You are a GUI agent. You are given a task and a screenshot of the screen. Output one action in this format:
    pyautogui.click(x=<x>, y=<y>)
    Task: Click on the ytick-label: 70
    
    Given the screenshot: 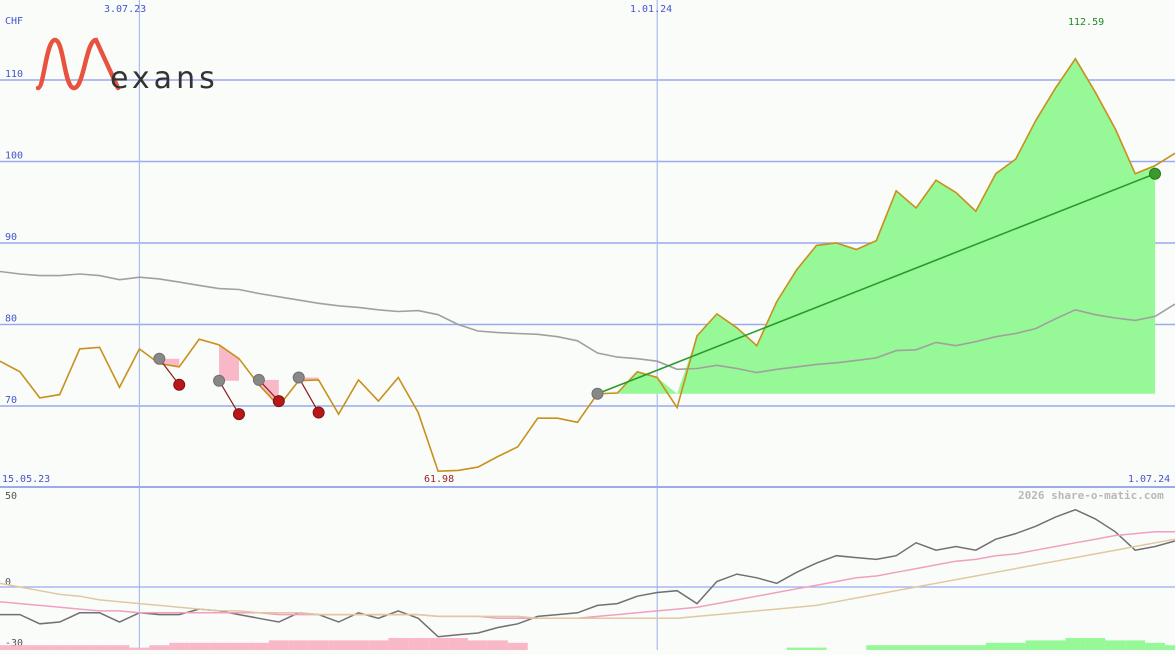 What is the action you would take?
    pyautogui.click(x=11, y=400)
    